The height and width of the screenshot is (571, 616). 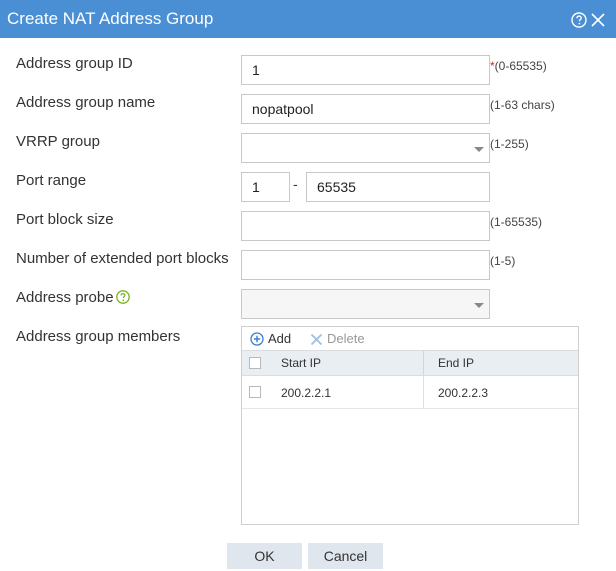 I want to click on group-name-hint: (1-63 chars), so click(x=522, y=105).